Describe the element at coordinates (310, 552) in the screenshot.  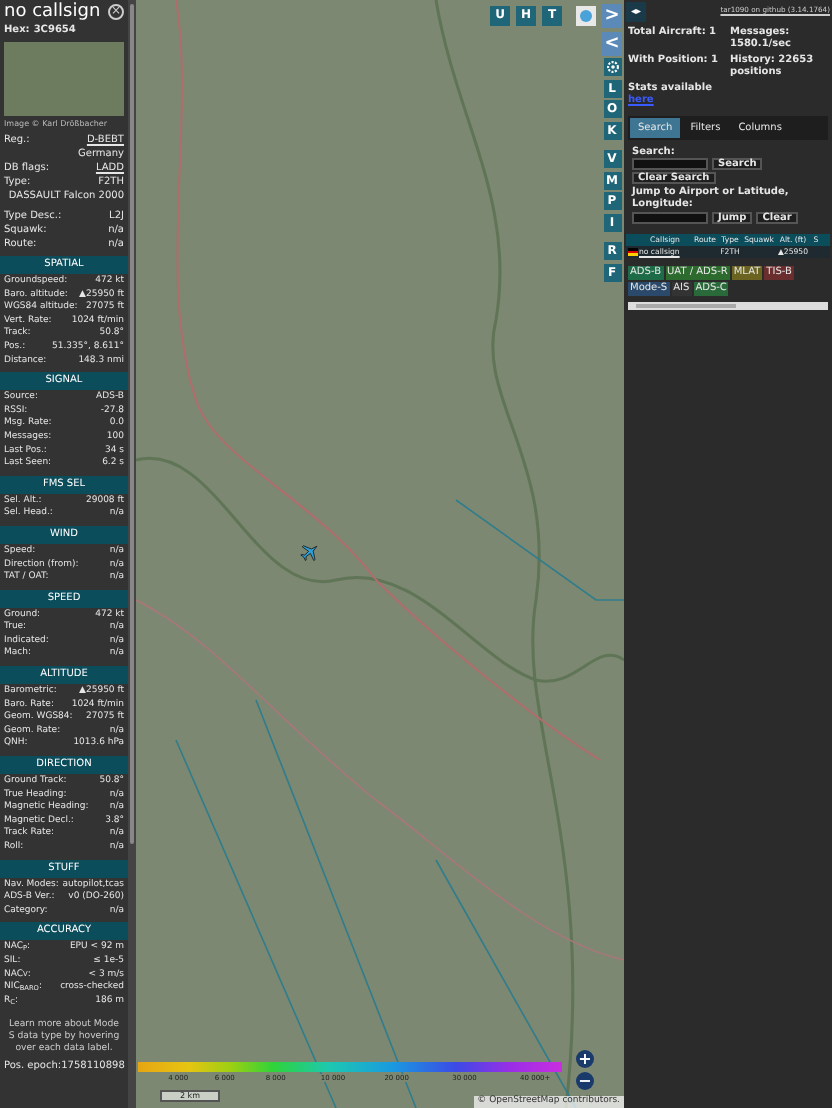
I see `aircraft-icon` at that location.